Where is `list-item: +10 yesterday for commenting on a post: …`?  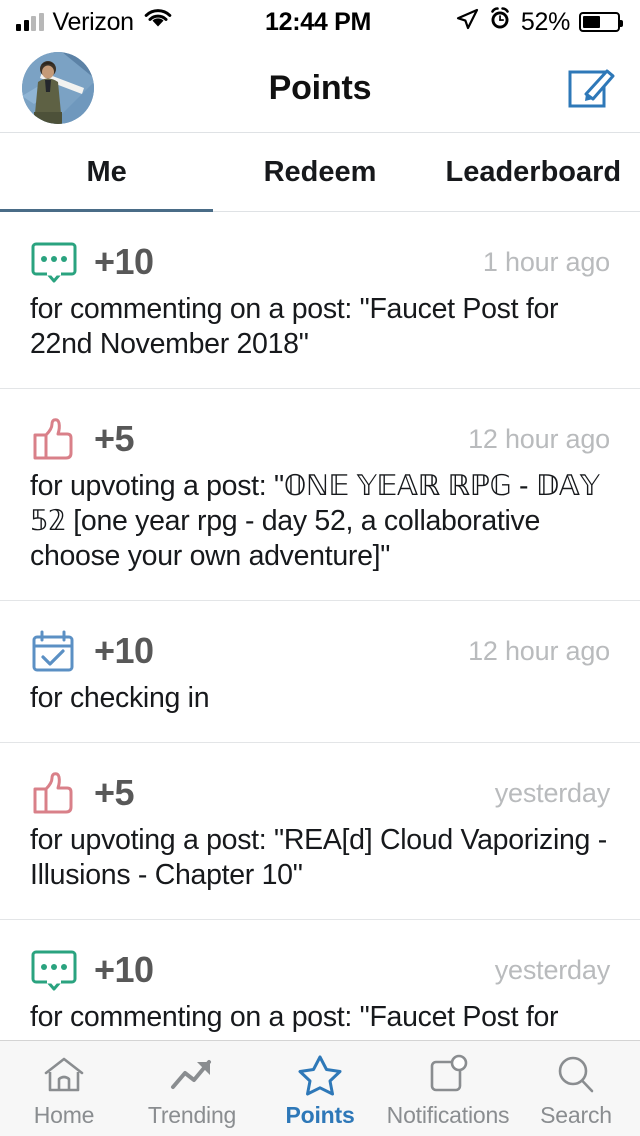 list-item: +10 yesterday for commenting on a post: … is located at coordinates (320, 980).